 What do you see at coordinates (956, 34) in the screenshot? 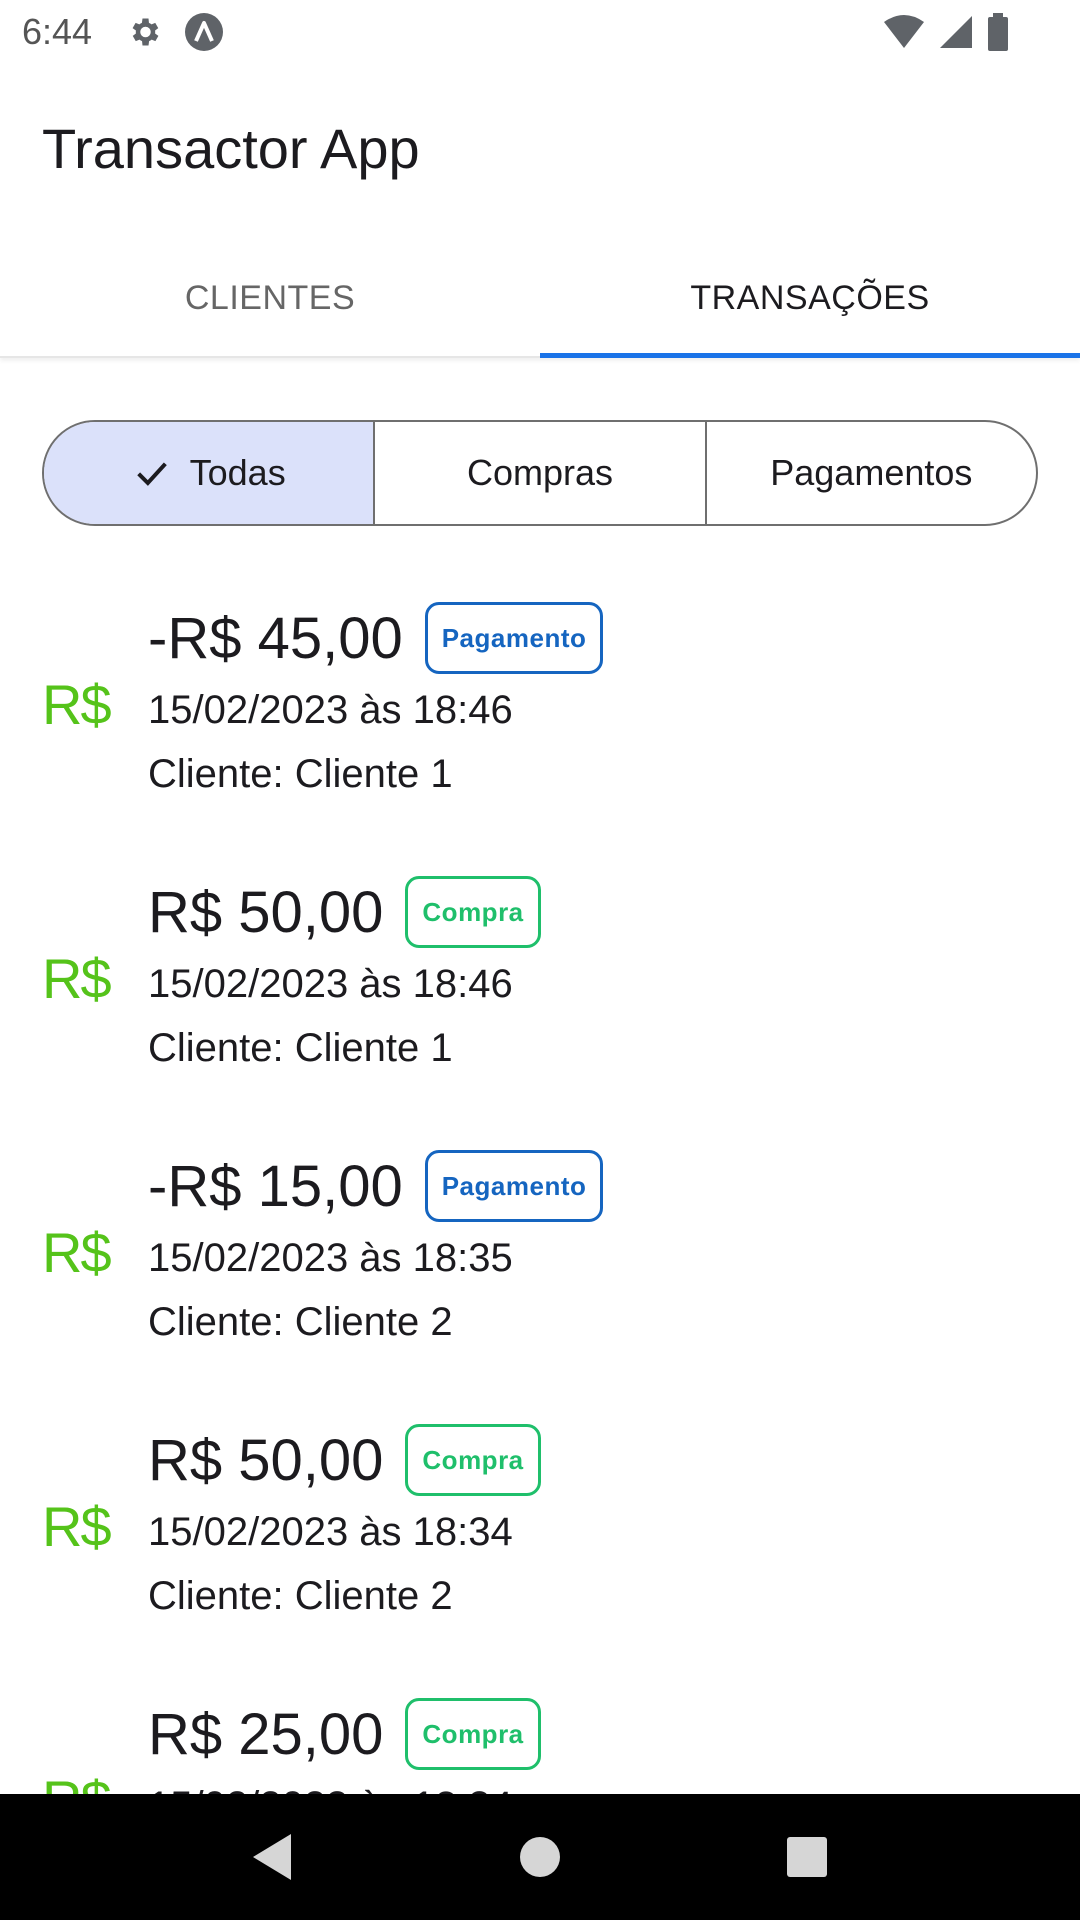
I see `signal-icon` at bounding box center [956, 34].